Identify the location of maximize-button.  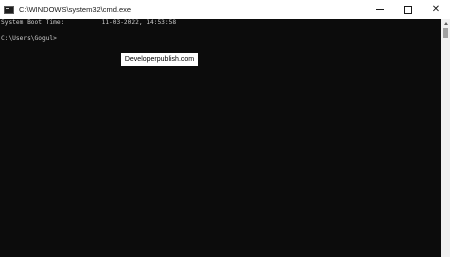
(408, 9).